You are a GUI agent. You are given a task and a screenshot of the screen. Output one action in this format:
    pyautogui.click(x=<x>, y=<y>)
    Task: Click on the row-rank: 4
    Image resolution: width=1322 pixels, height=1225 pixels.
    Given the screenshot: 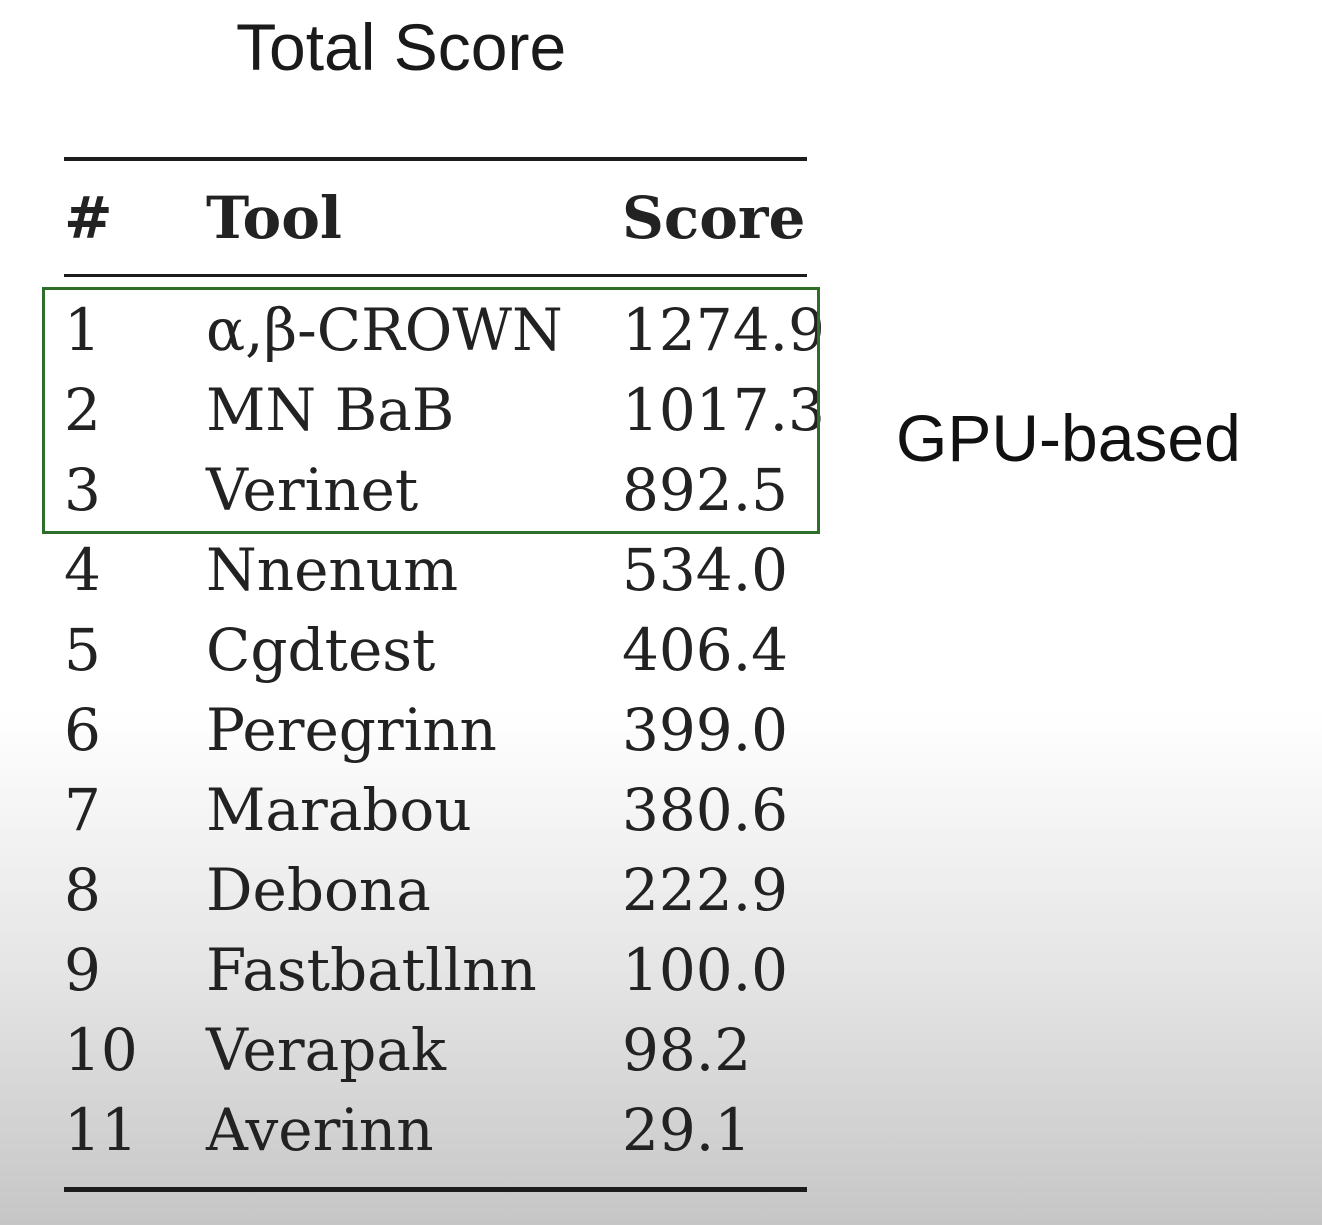 What is the action you would take?
    pyautogui.click(x=82, y=570)
    